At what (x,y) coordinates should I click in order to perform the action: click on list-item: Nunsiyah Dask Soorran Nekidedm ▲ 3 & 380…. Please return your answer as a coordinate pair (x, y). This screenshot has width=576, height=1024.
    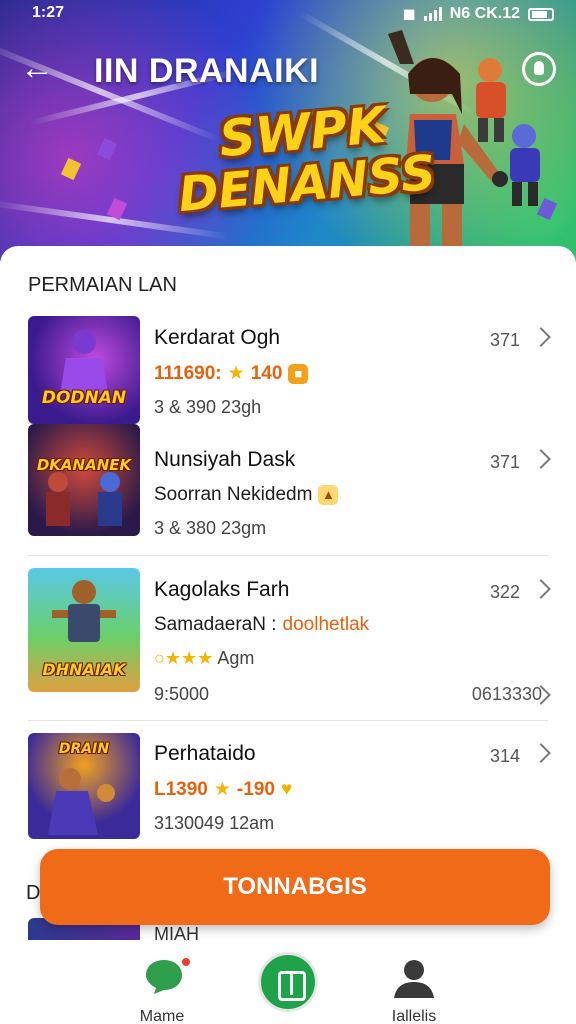
    Looking at the image, I should click on (354, 493).